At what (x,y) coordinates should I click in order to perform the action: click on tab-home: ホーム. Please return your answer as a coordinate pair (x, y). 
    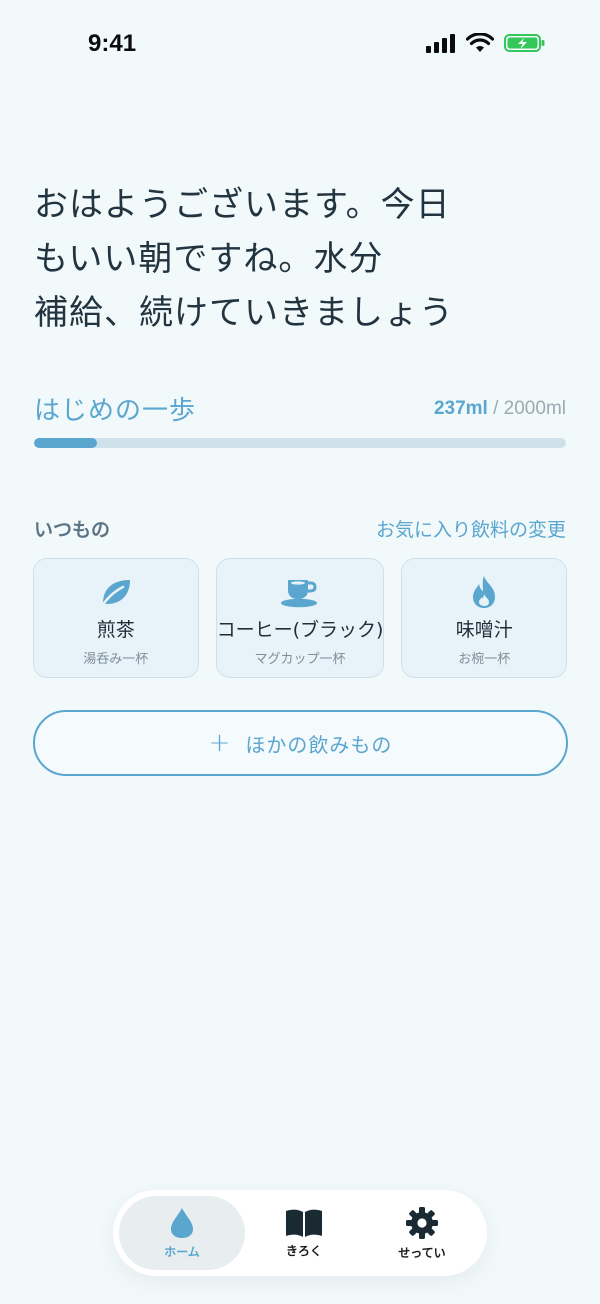
    Looking at the image, I should click on (182, 1233).